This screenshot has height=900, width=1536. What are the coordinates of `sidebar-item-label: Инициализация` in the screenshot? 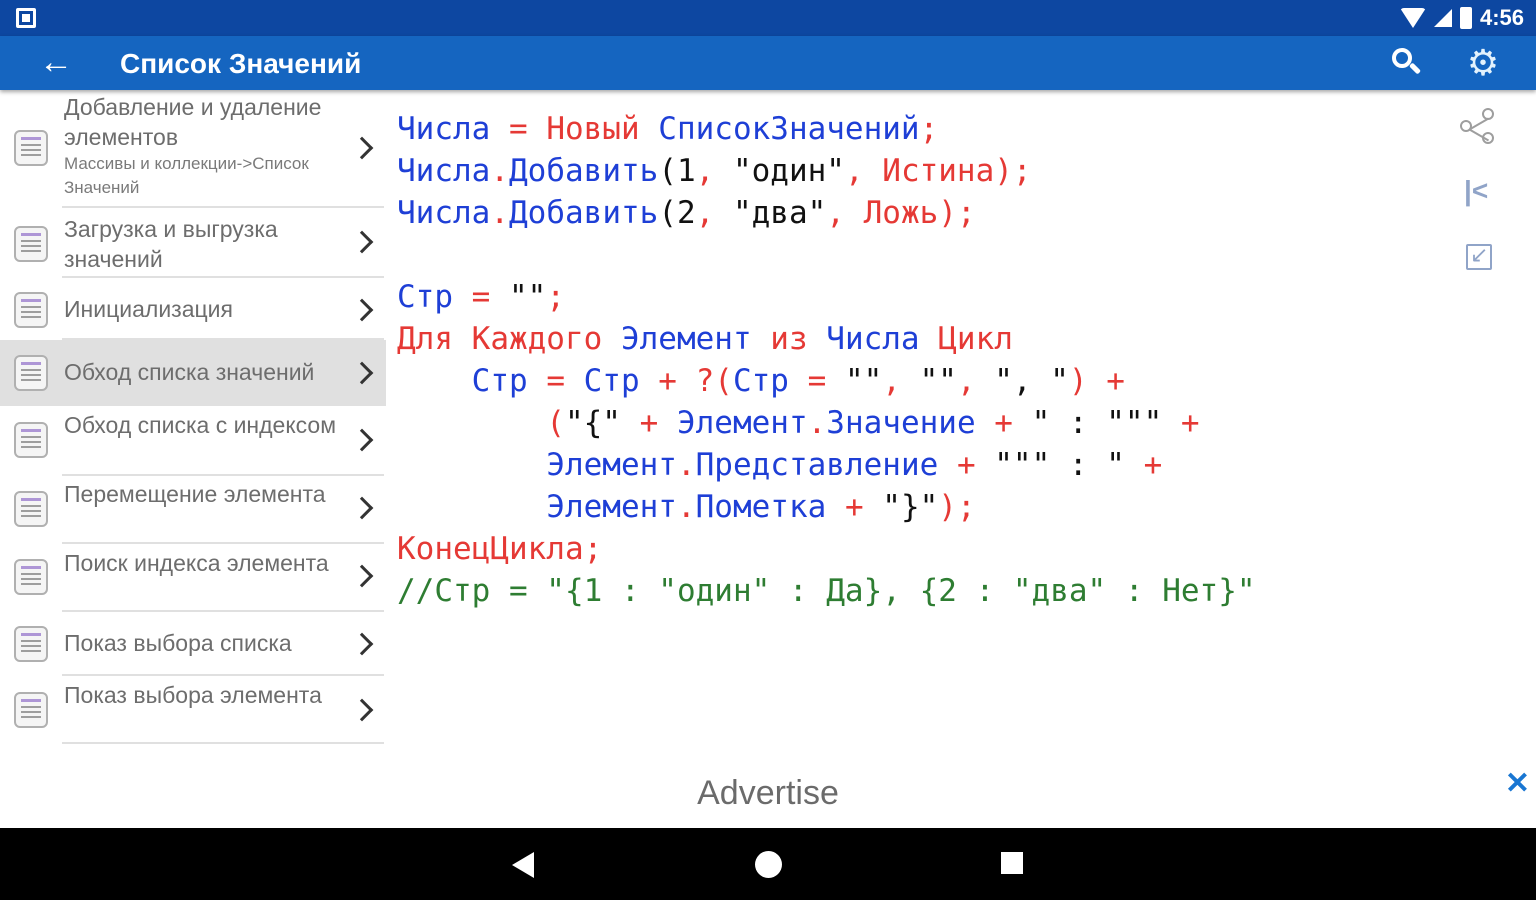 It's located at (148, 309).